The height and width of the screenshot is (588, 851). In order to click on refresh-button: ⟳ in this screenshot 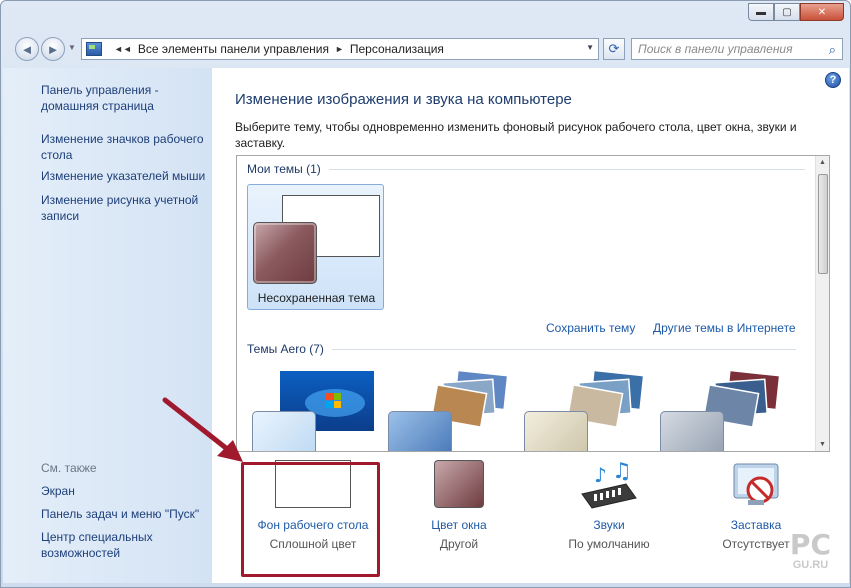, I will do `click(614, 49)`.